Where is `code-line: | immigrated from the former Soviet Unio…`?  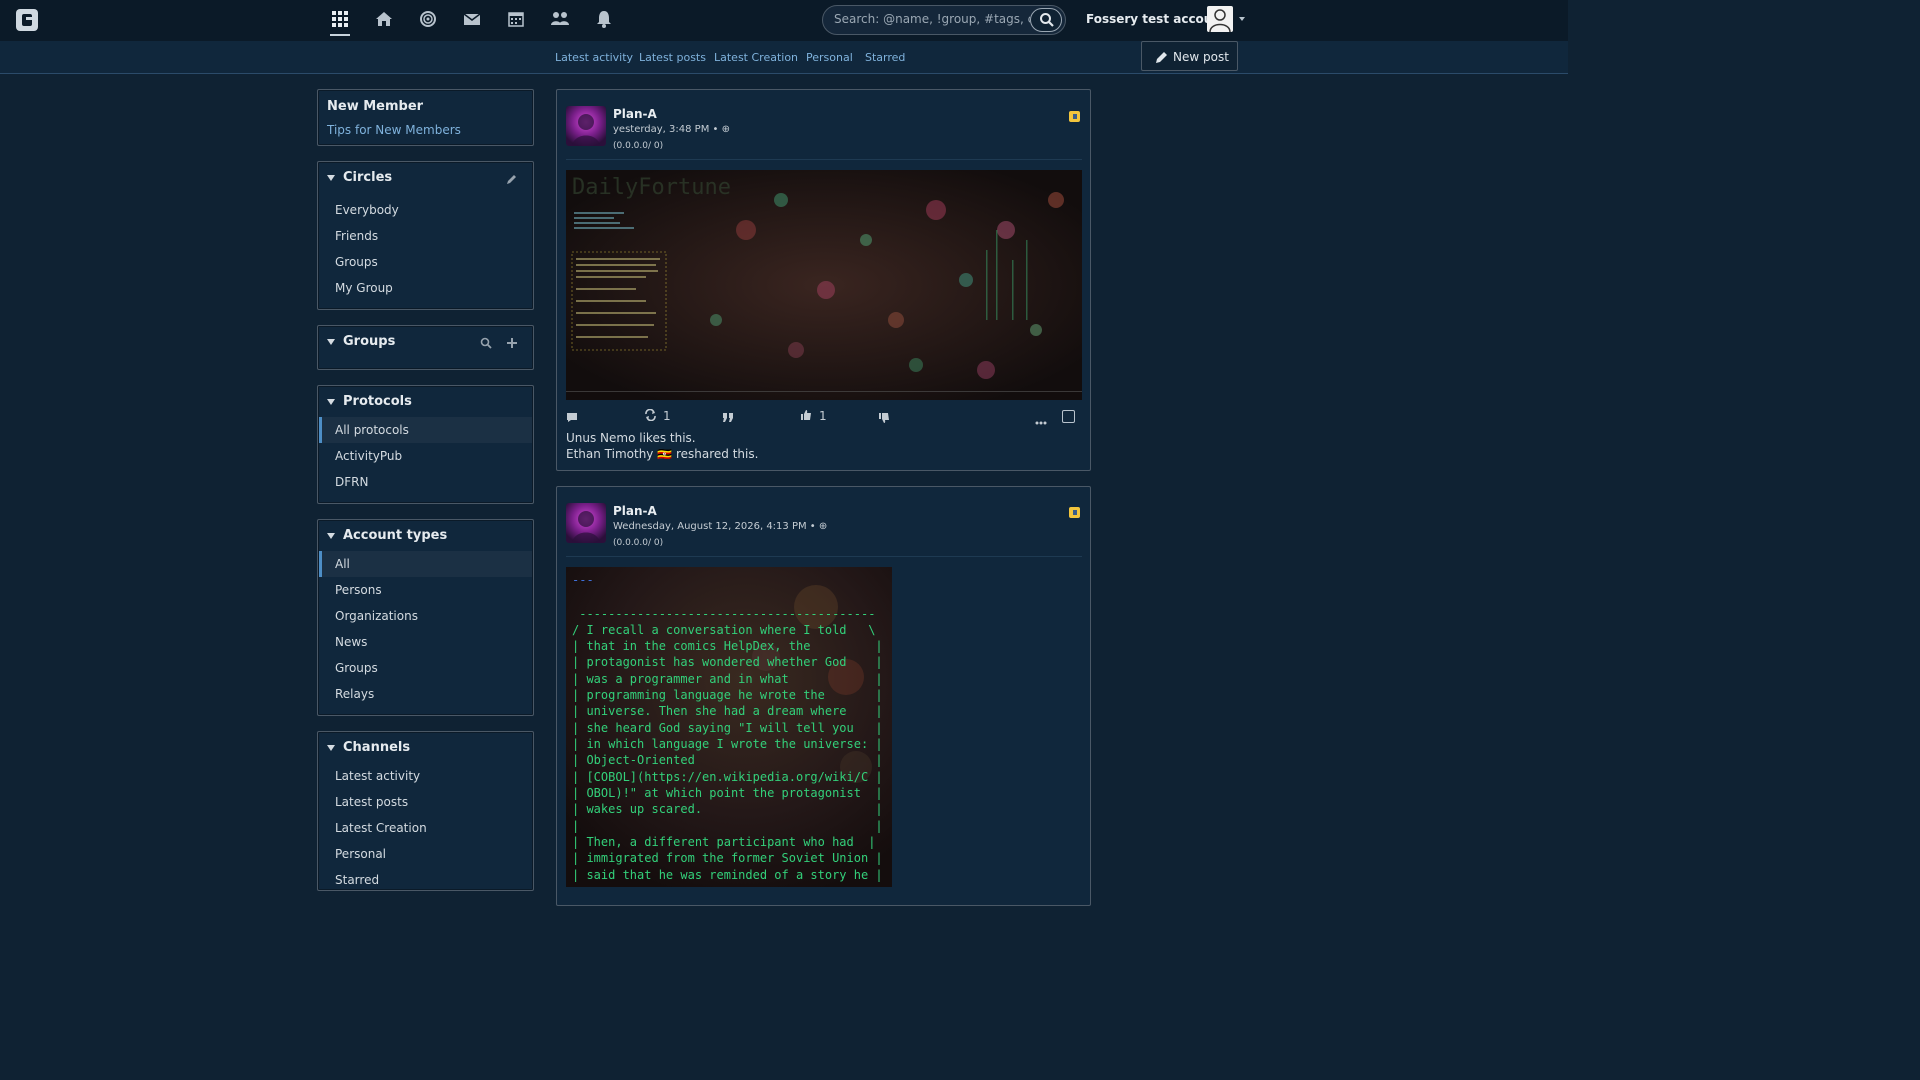
code-line: | immigrated from the former Soviet Unio… is located at coordinates (727, 858).